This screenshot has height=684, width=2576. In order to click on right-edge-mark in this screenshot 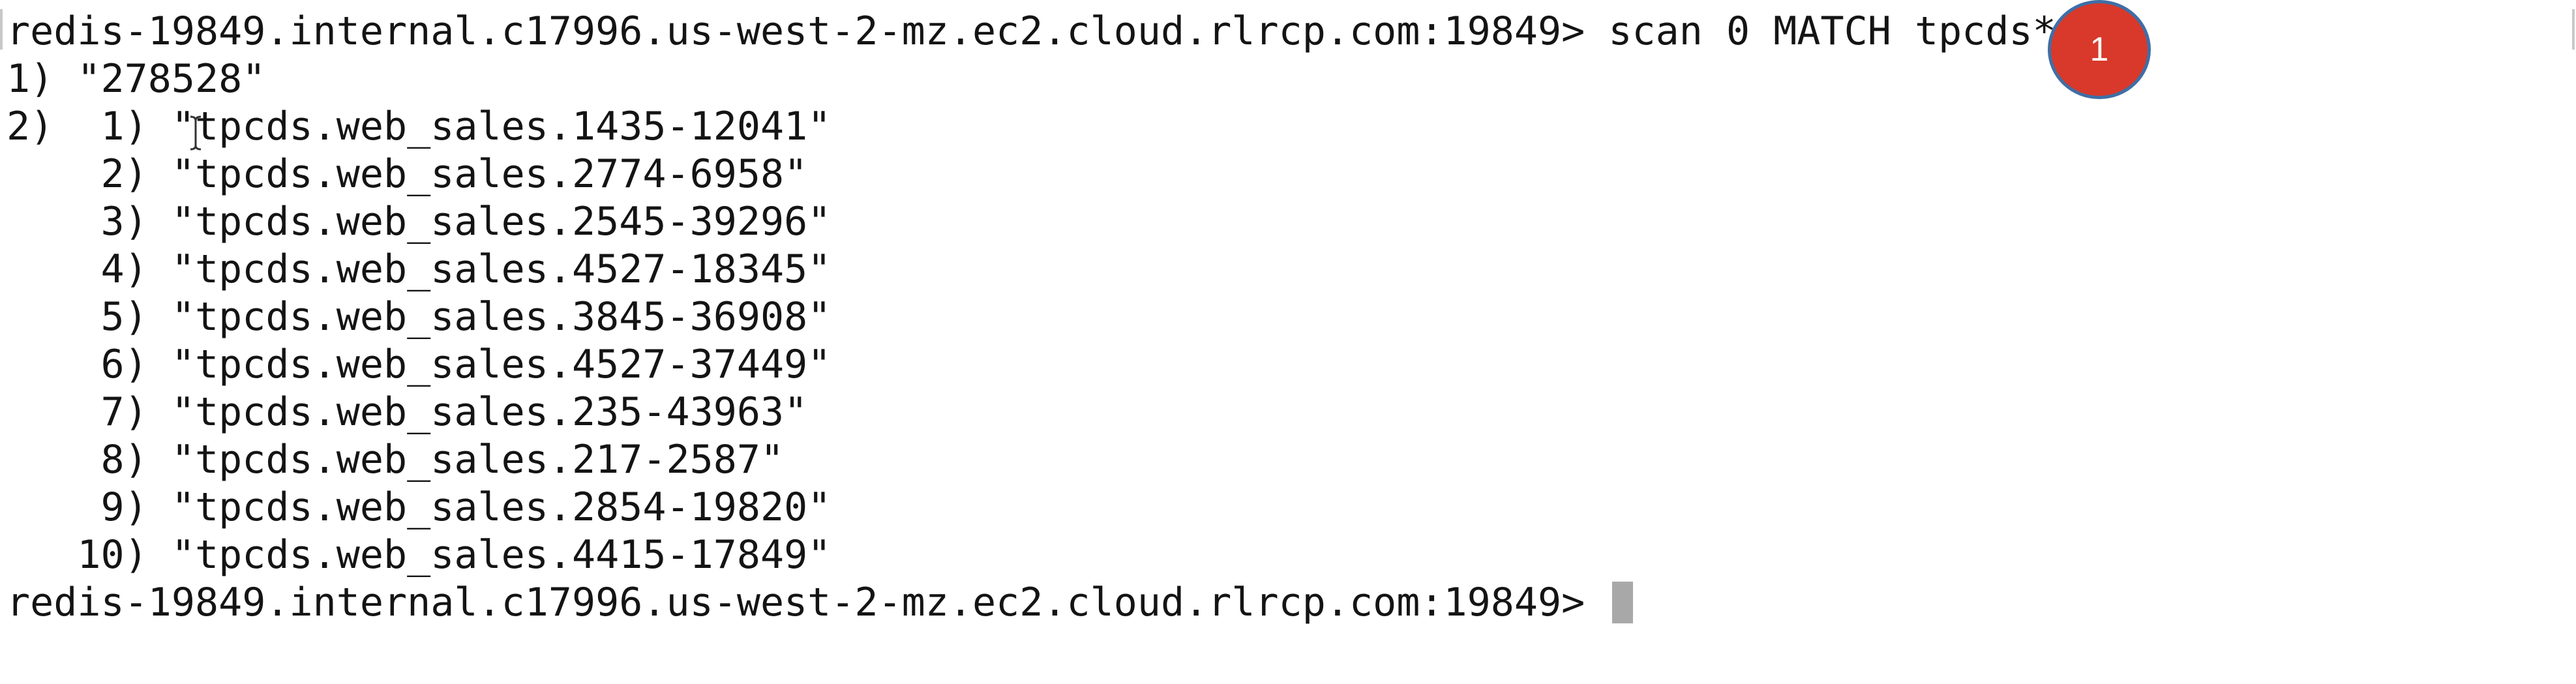, I will do `click(2573, 29)`.